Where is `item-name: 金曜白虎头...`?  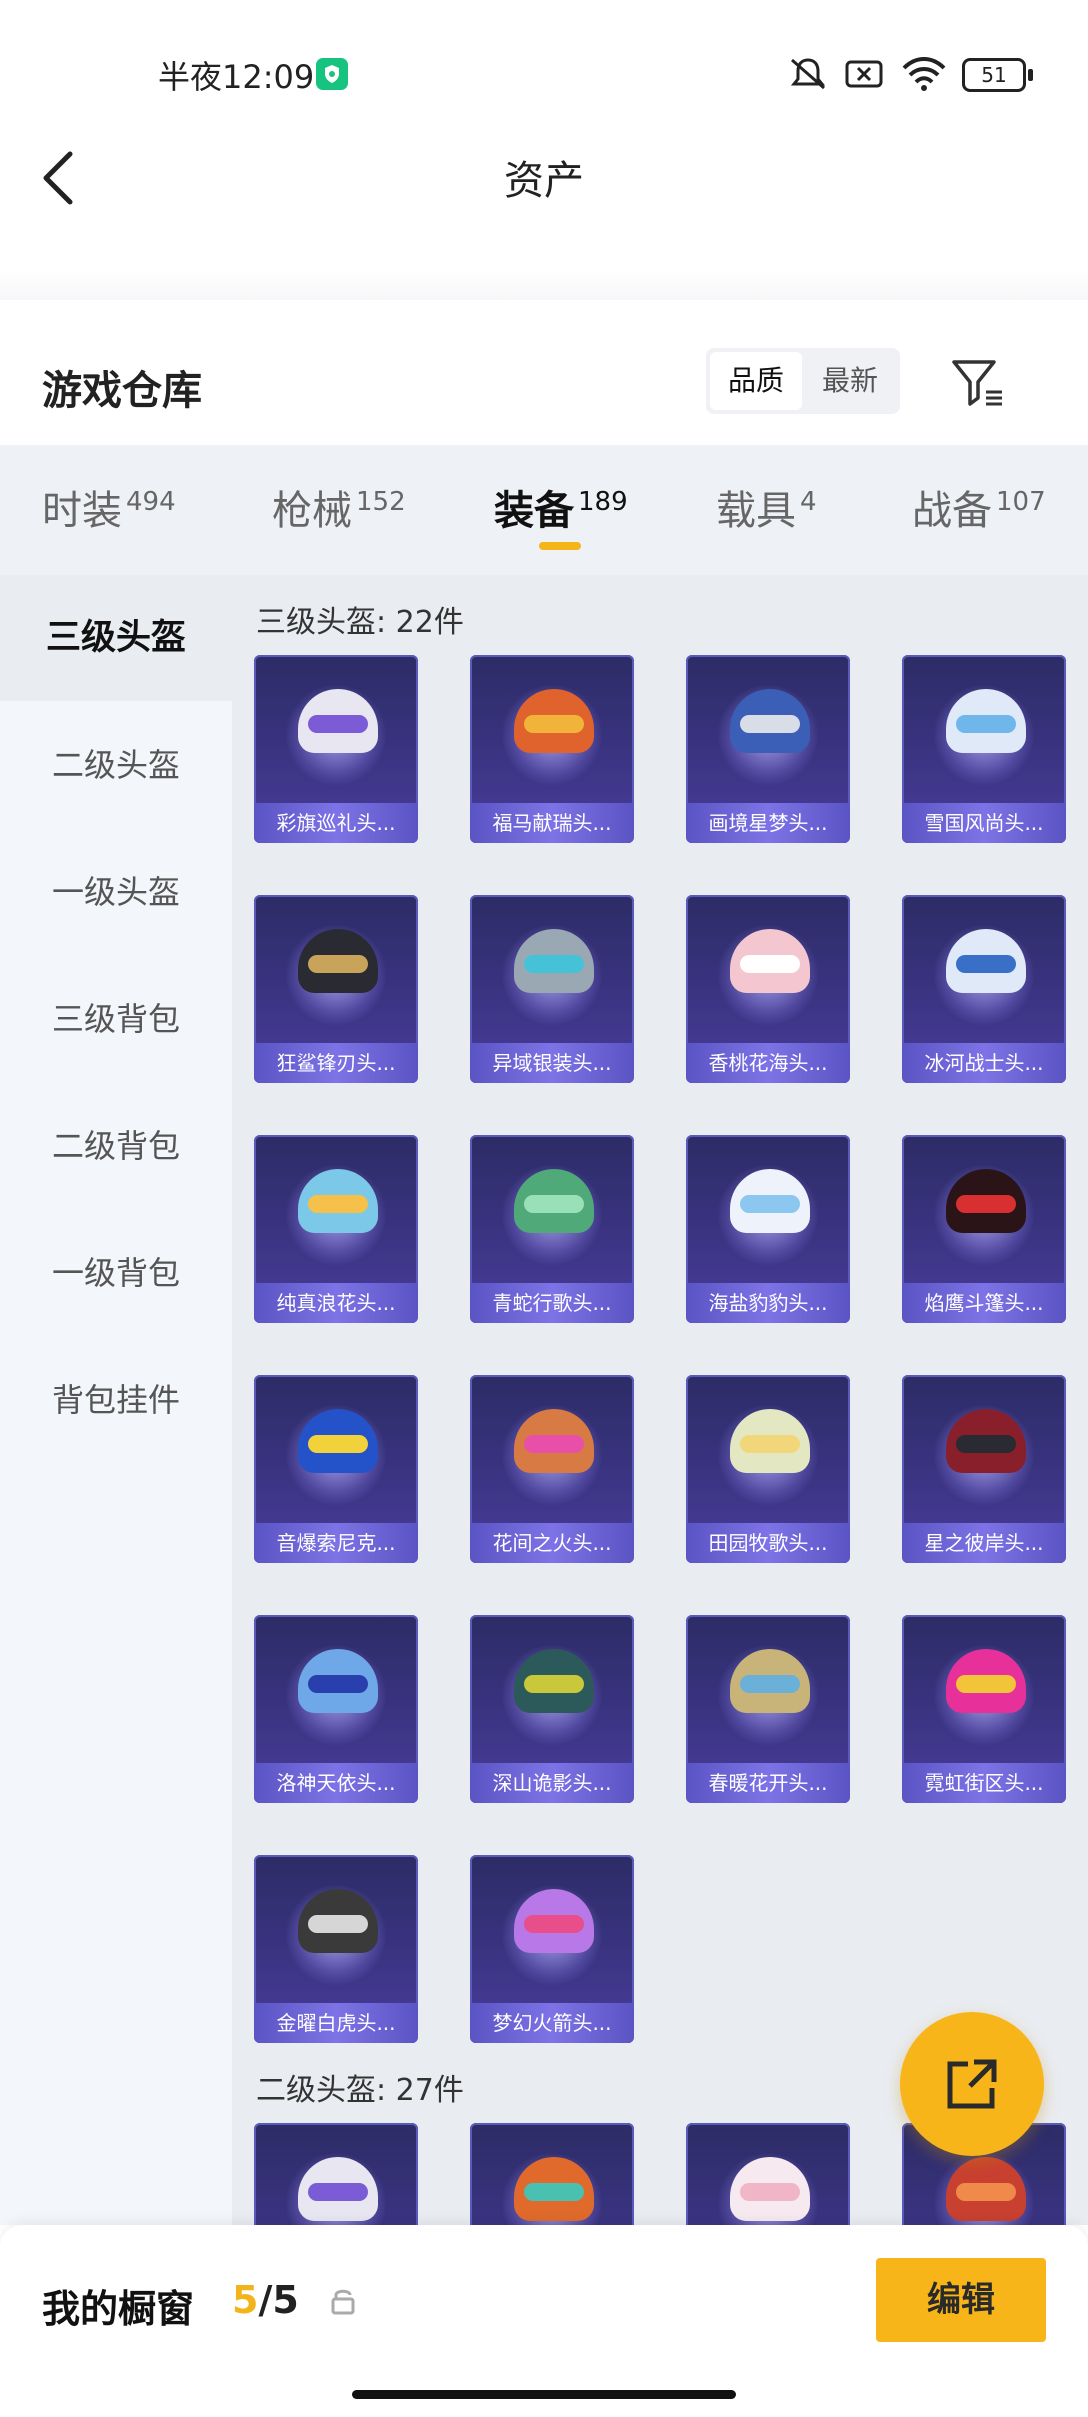
item-name: 金曜白虎头... is located at coordinates (336, 2023).